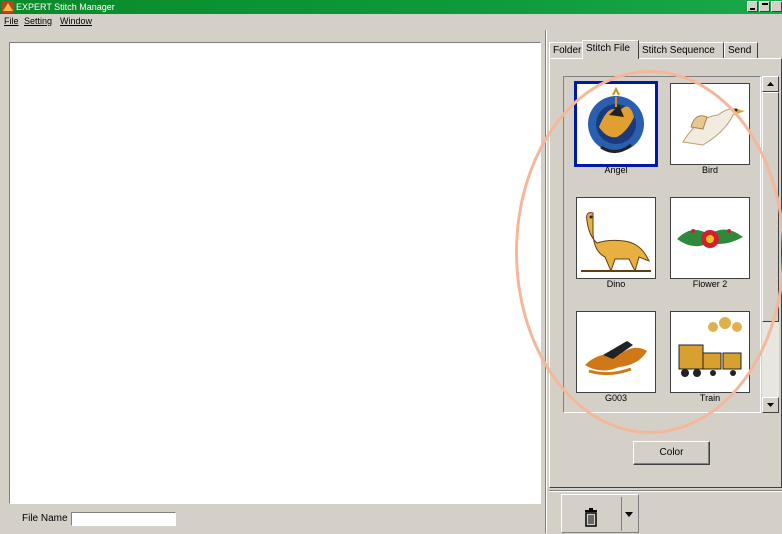  What do you see at coordinates (710, 284) in the screenshot?
I see `thumbnail-label: Flower 2` at bounding box center [710, 284].